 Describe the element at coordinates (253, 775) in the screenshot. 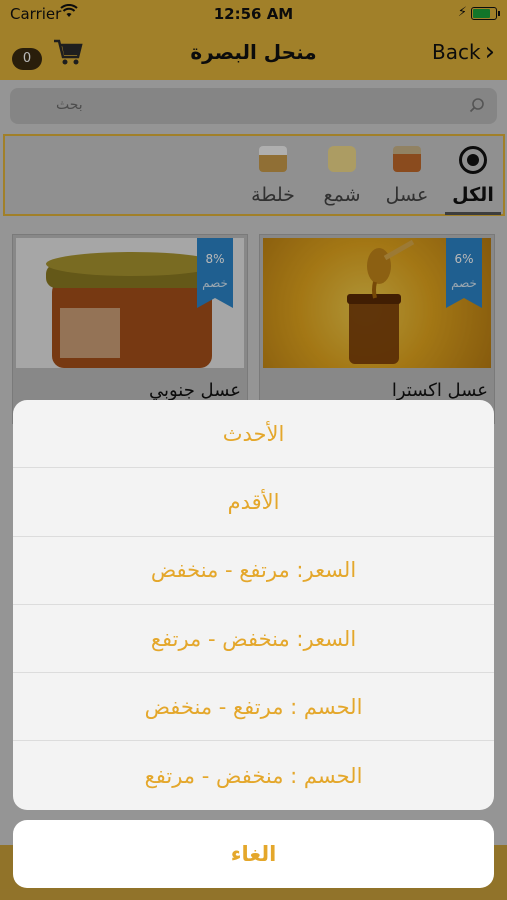

I see `sort-option-discount-low-high: الحسم : منخفض - مرتفع` at that location.